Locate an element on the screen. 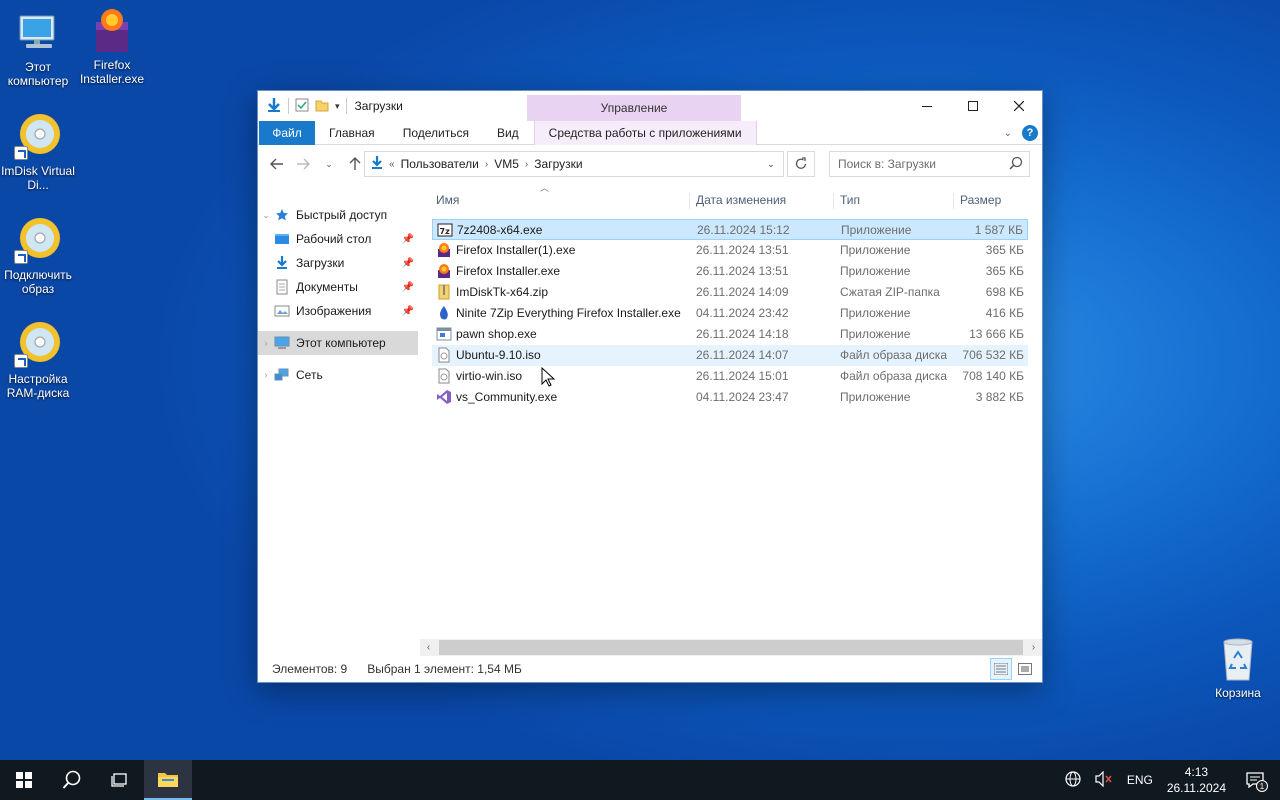 This screenshot has width=1280, height=800. address-dropdown-icon: ⌄ is located at coordinates (771, 164).